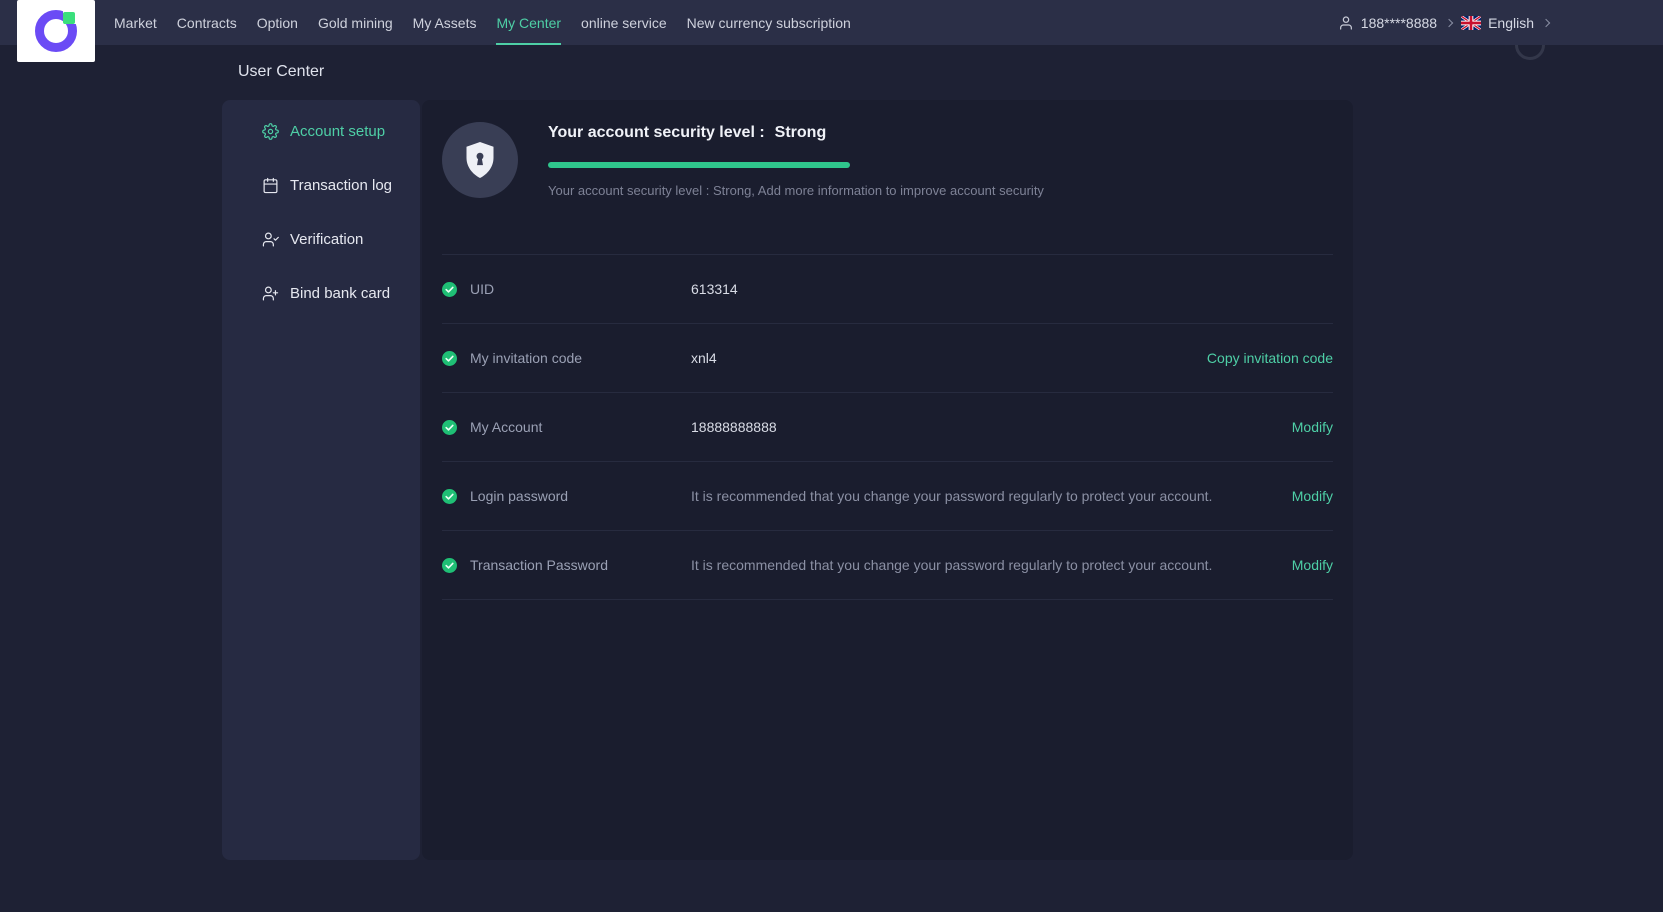 This screenshot has height=912, width=1663. I want to click on setting-row-my-account: My Account 18888888888 Modify, so click(887, 427).